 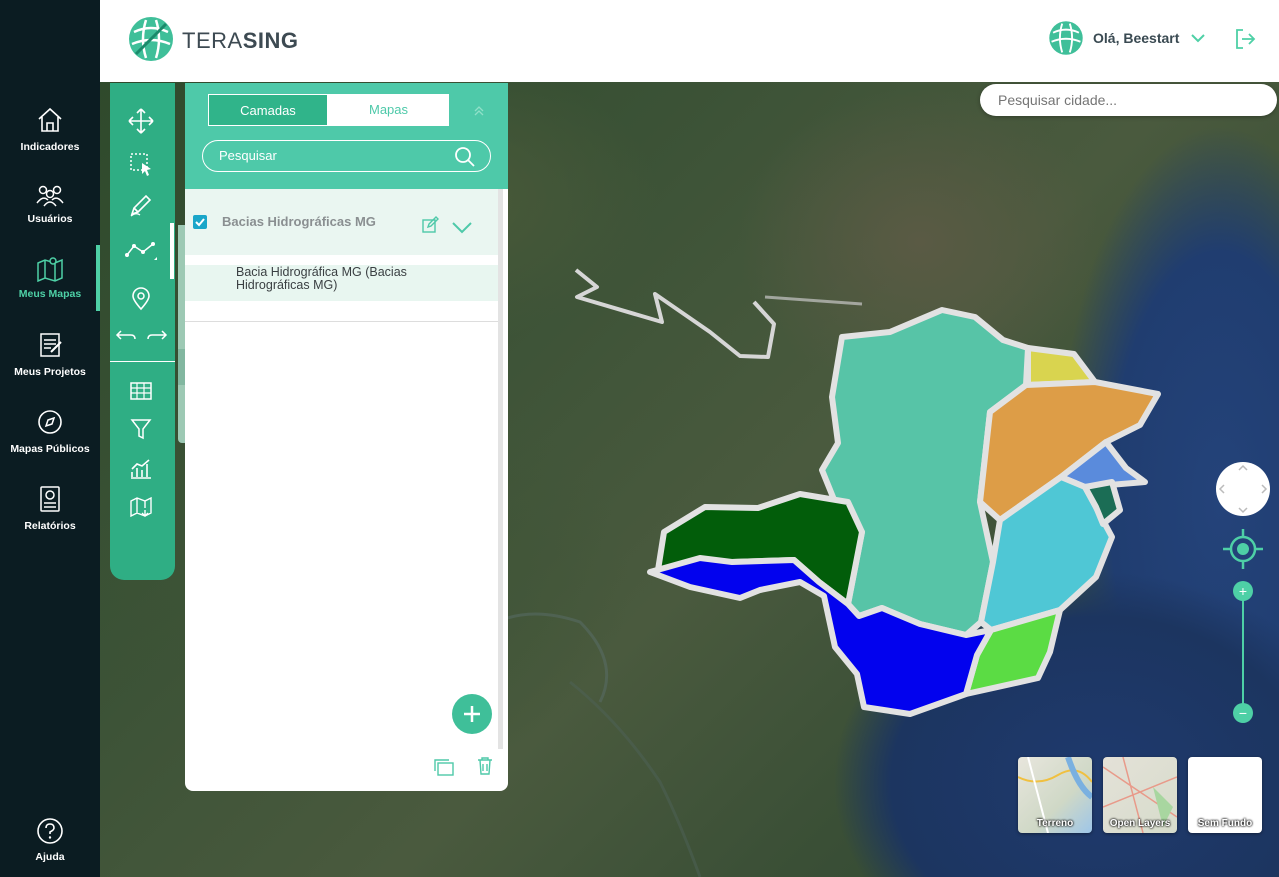 I want to click on undo-button, so click(x=125, y=335).